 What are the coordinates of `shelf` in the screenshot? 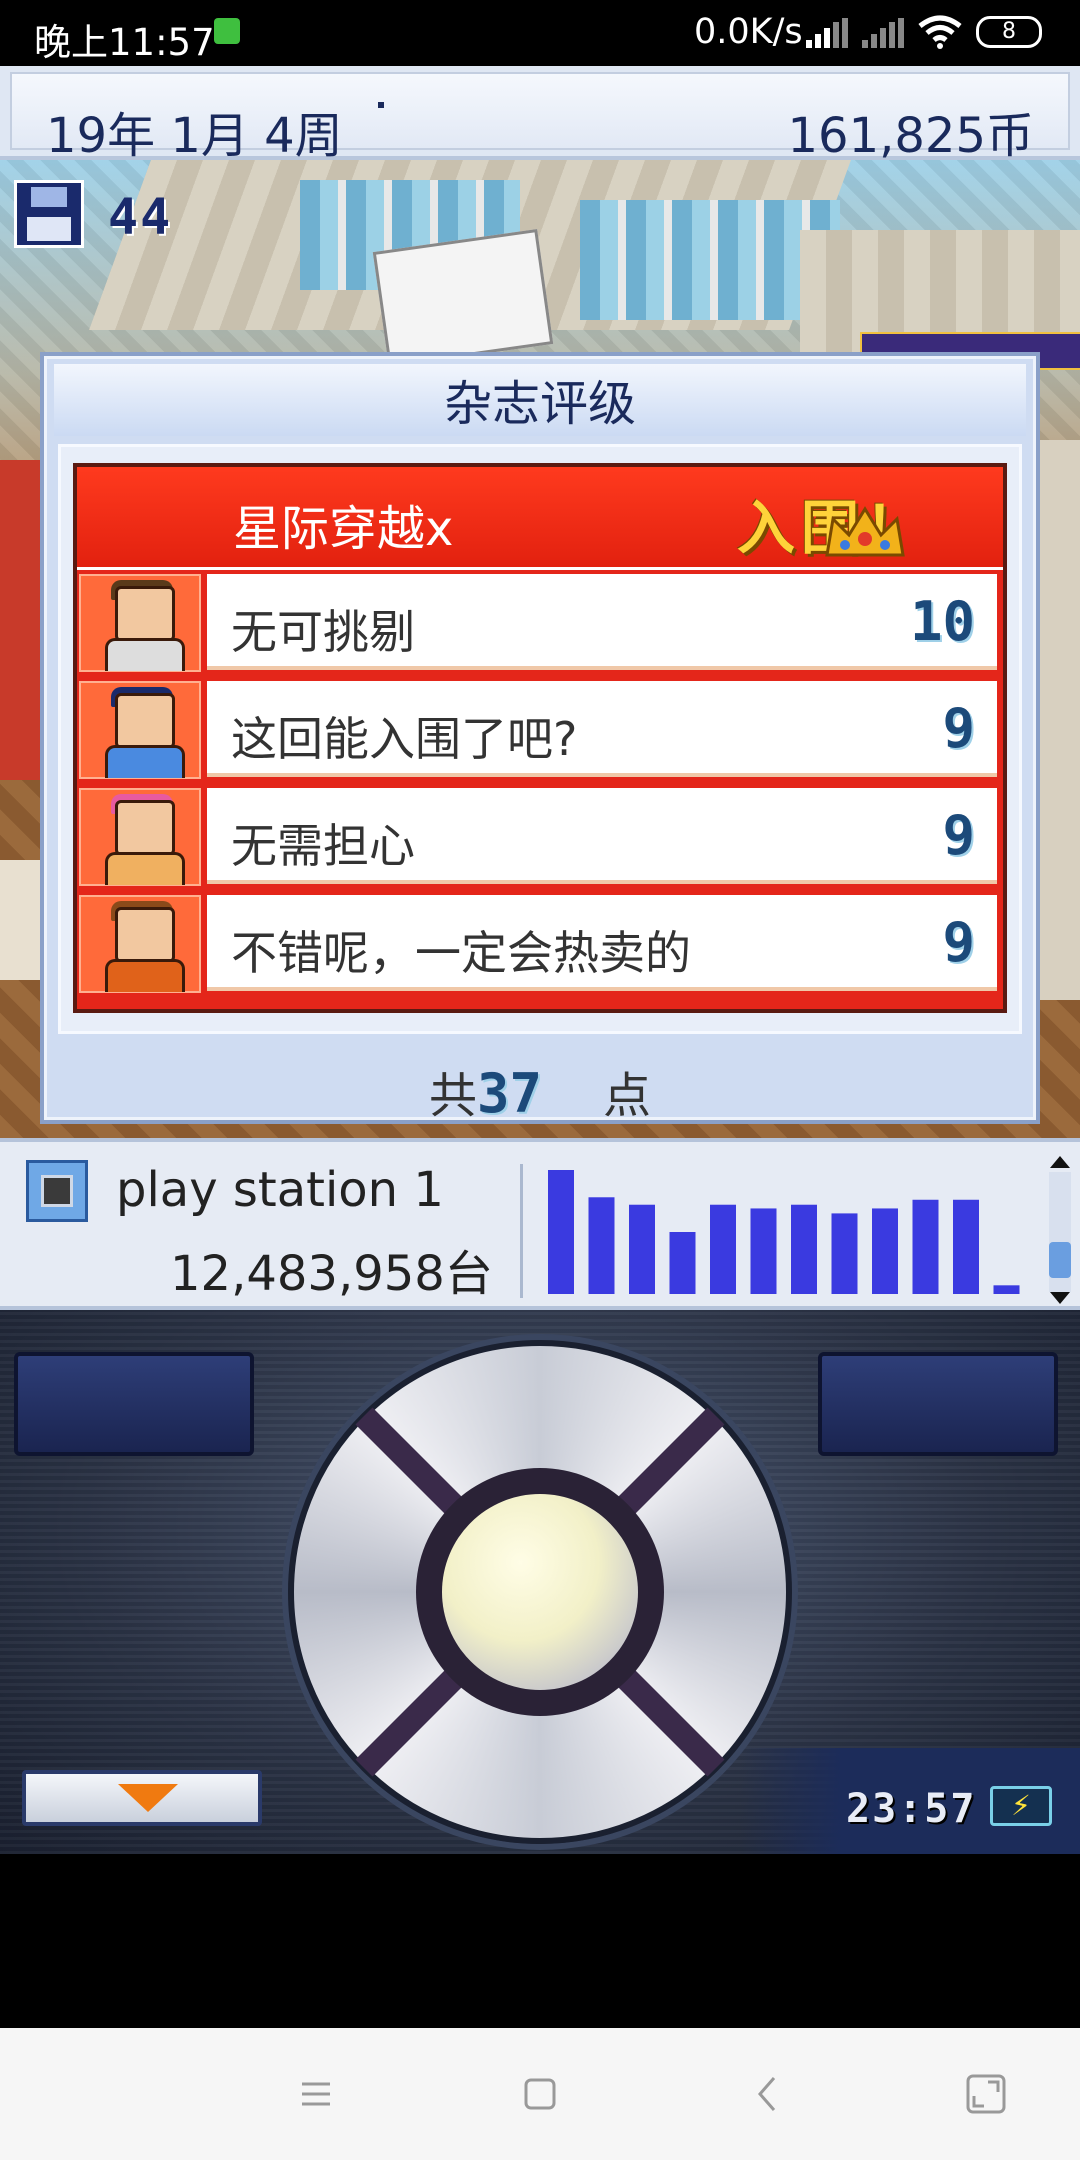 It's located at (20, 620).